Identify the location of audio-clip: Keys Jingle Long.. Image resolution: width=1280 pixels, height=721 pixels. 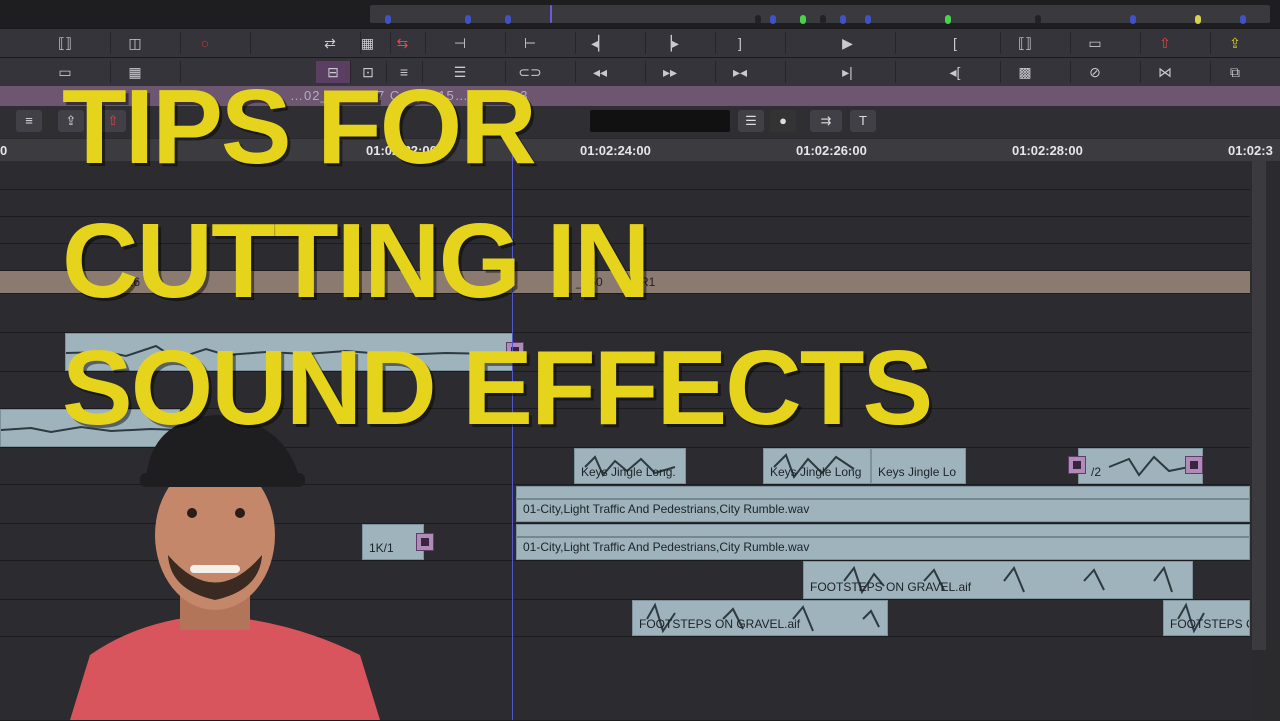
(630, 466).